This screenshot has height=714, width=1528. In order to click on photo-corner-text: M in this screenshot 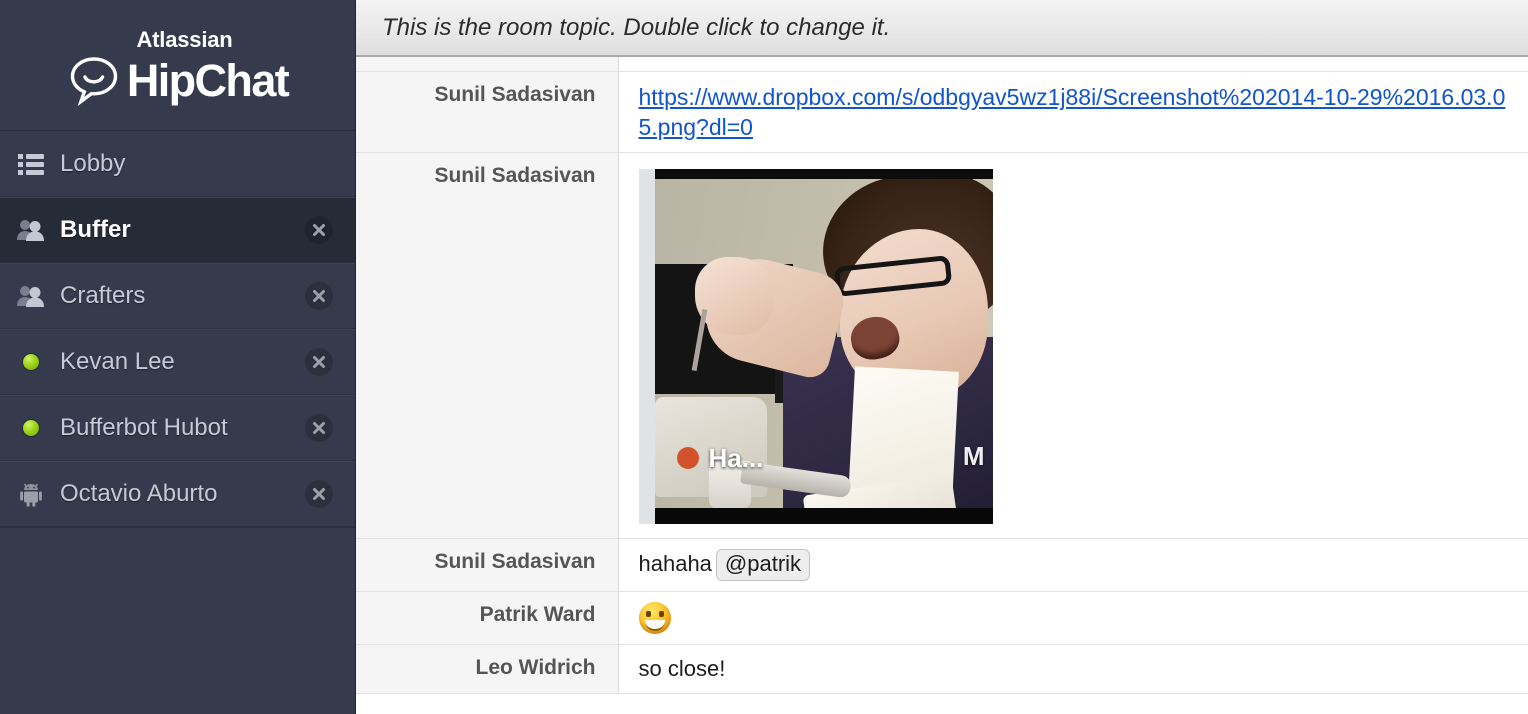, I will do `click(973, 455)`.